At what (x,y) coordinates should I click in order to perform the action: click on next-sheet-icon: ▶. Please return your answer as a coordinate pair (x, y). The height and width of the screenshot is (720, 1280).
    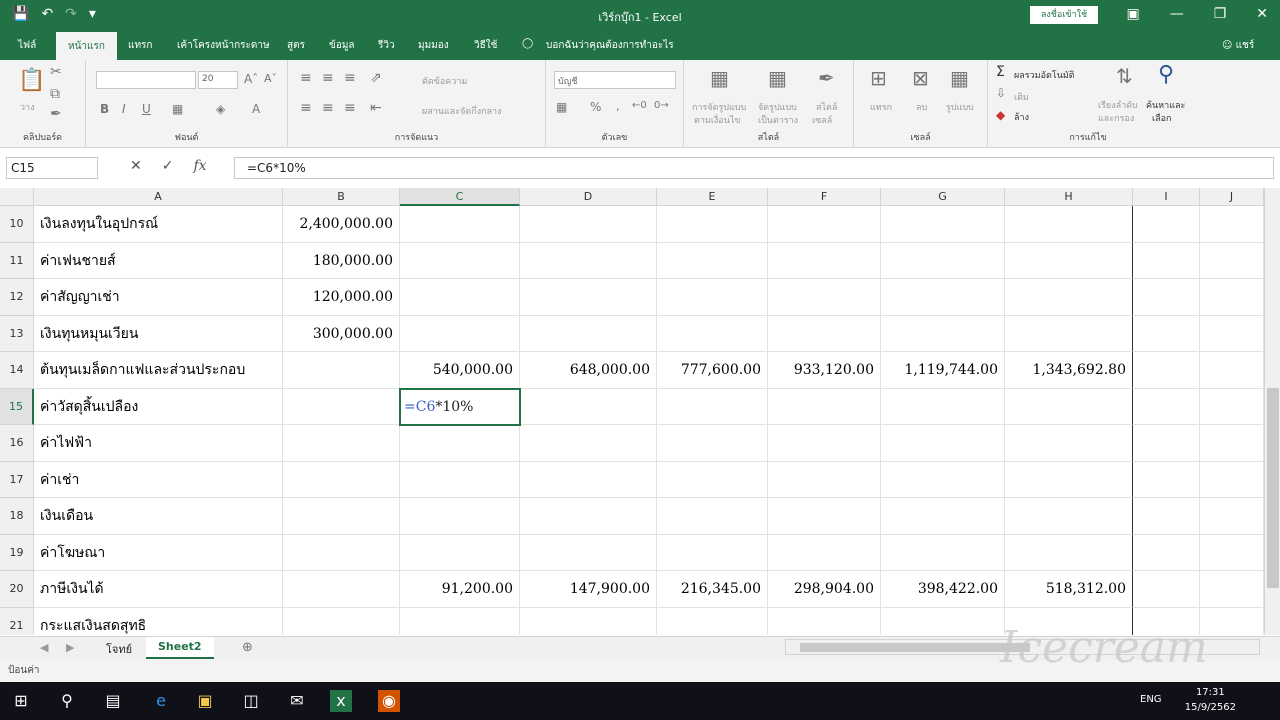
    Looking at the image, I should click on (70, 647).